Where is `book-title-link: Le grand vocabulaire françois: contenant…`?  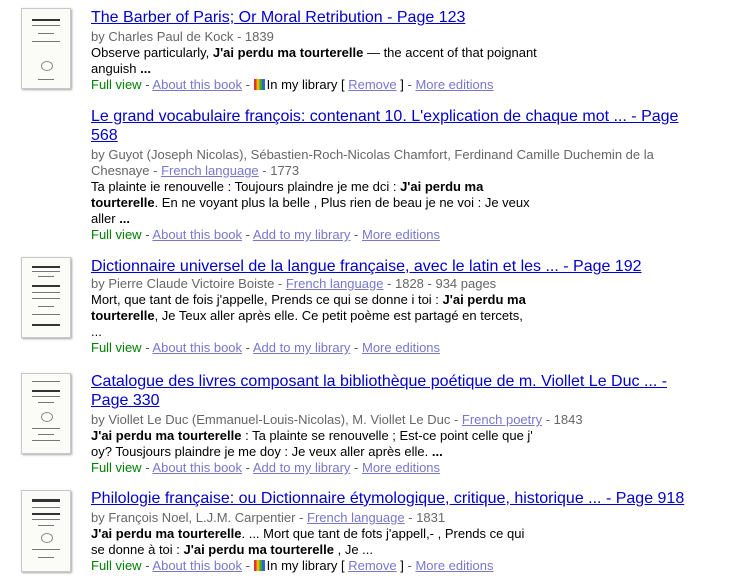
book-title-link: Le grand vocabulaire françois: contenant… is located at coordinates (400, 126).